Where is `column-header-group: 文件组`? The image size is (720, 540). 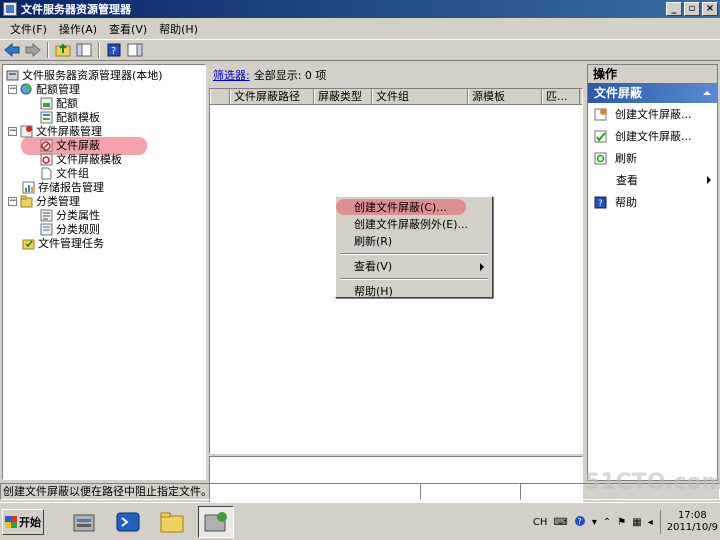 column-header-group: 文件组 is located at coordinates (420, 96).